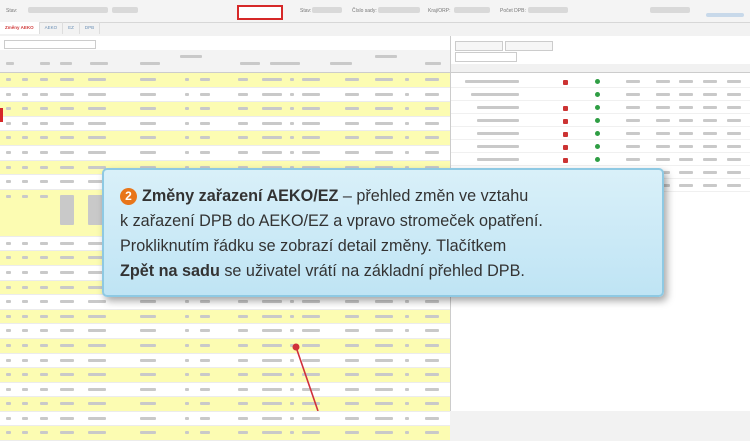  I want to click on side-marker, so click(1, 115).